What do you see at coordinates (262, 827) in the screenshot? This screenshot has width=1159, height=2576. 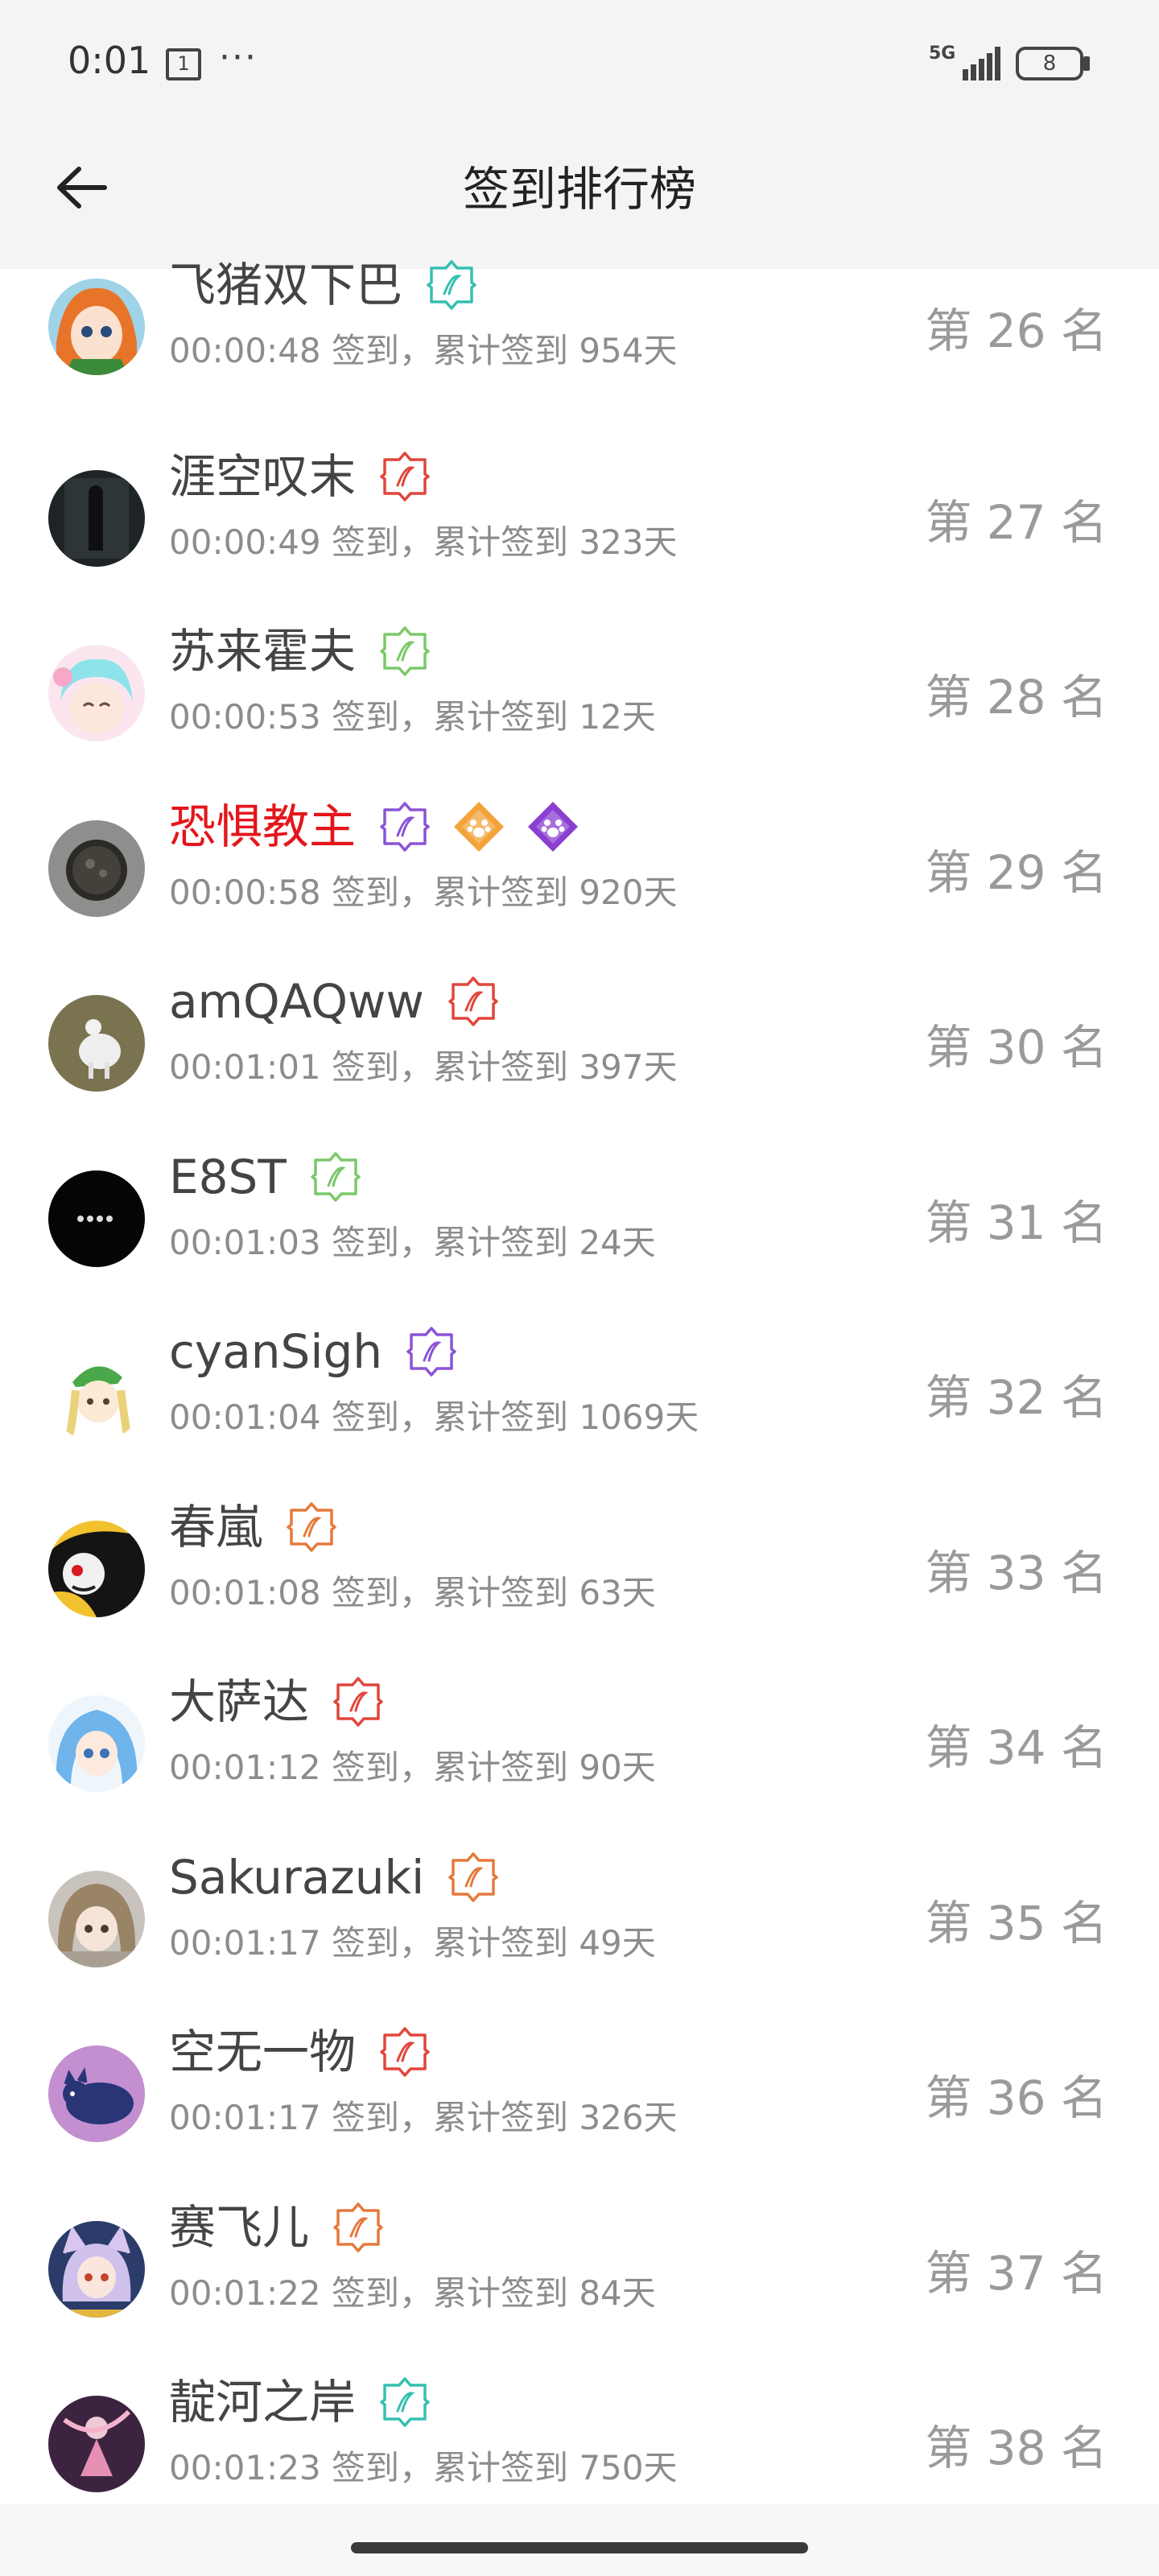 I see `user-name: 恐惧教主` at bounding box center [262, 827].